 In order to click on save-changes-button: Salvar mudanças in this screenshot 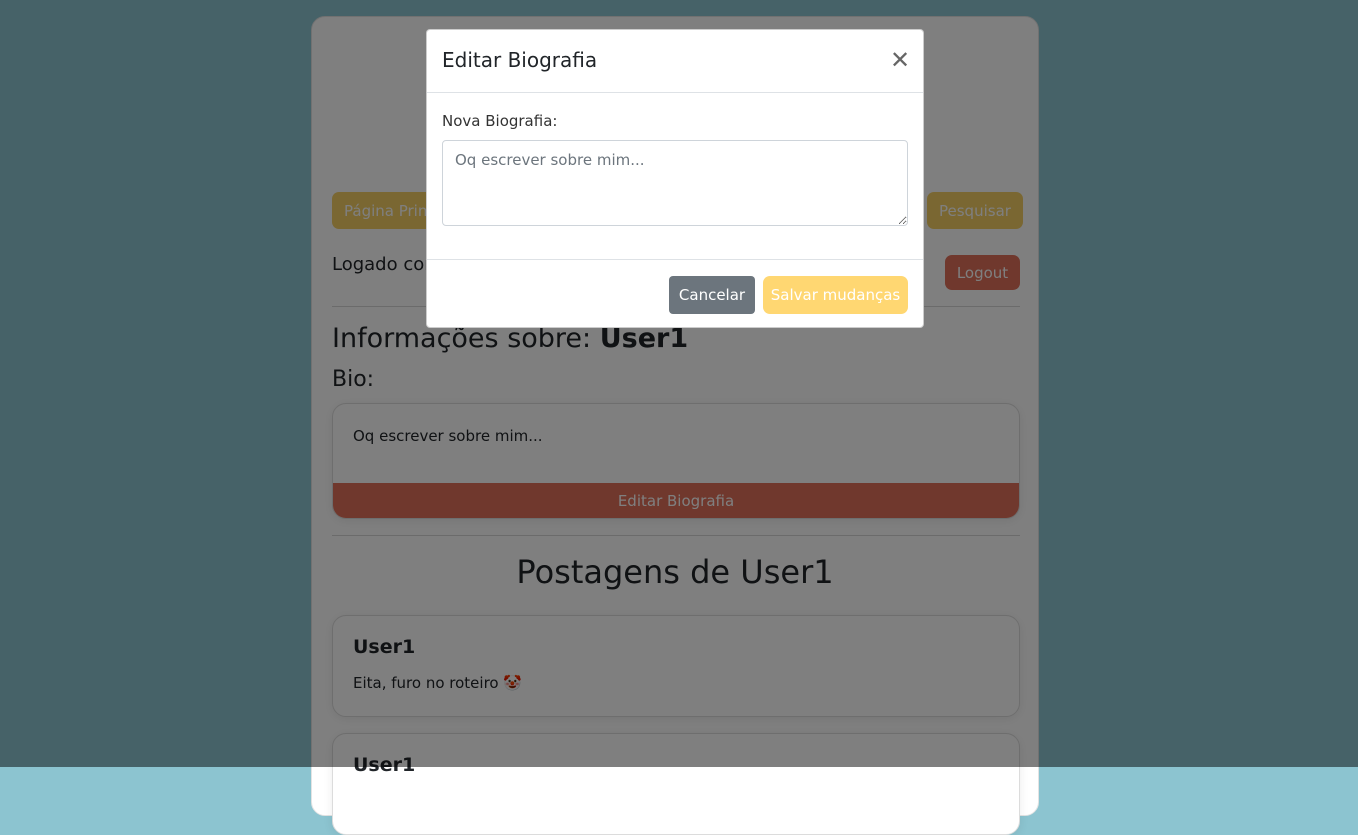, I will do `click(835, 295)`.